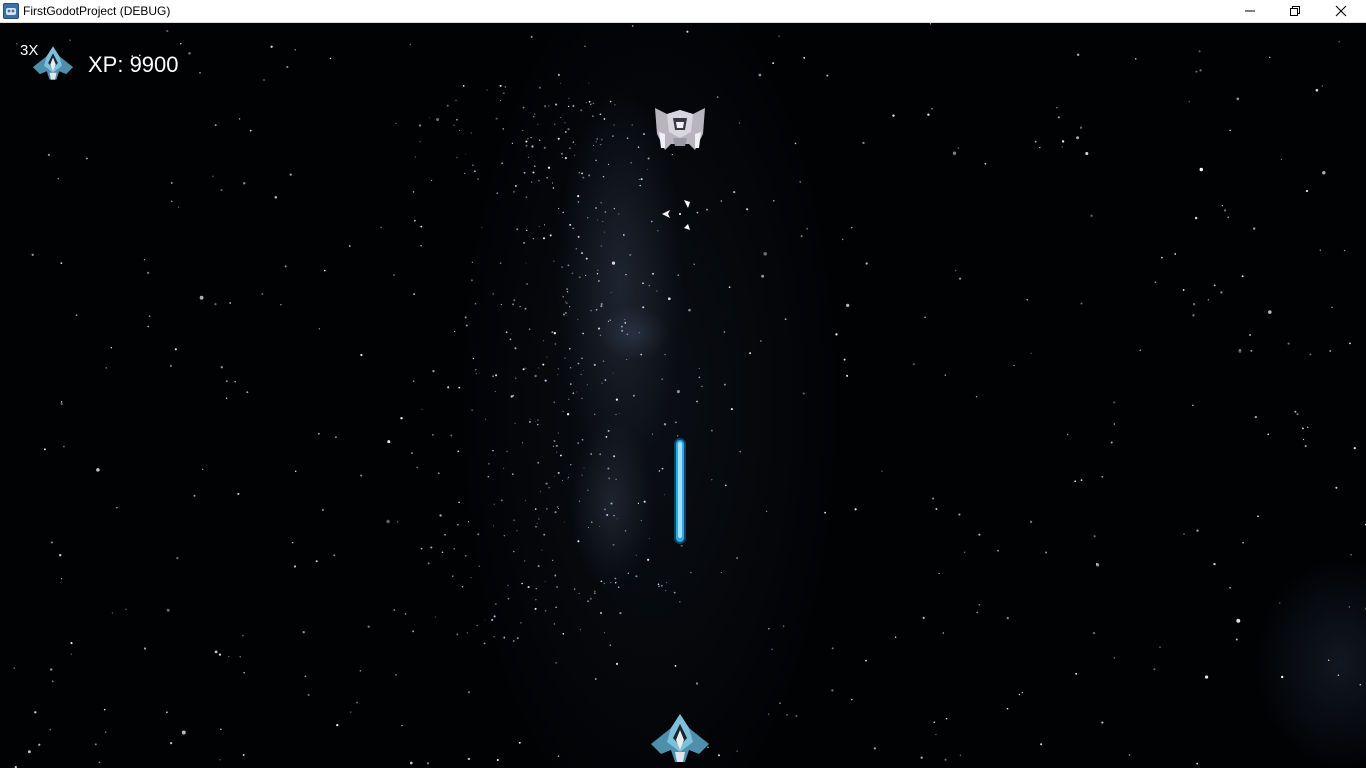 This screenshot has height=768, width=1366. I want to click on player-ship, so click(680, 740).